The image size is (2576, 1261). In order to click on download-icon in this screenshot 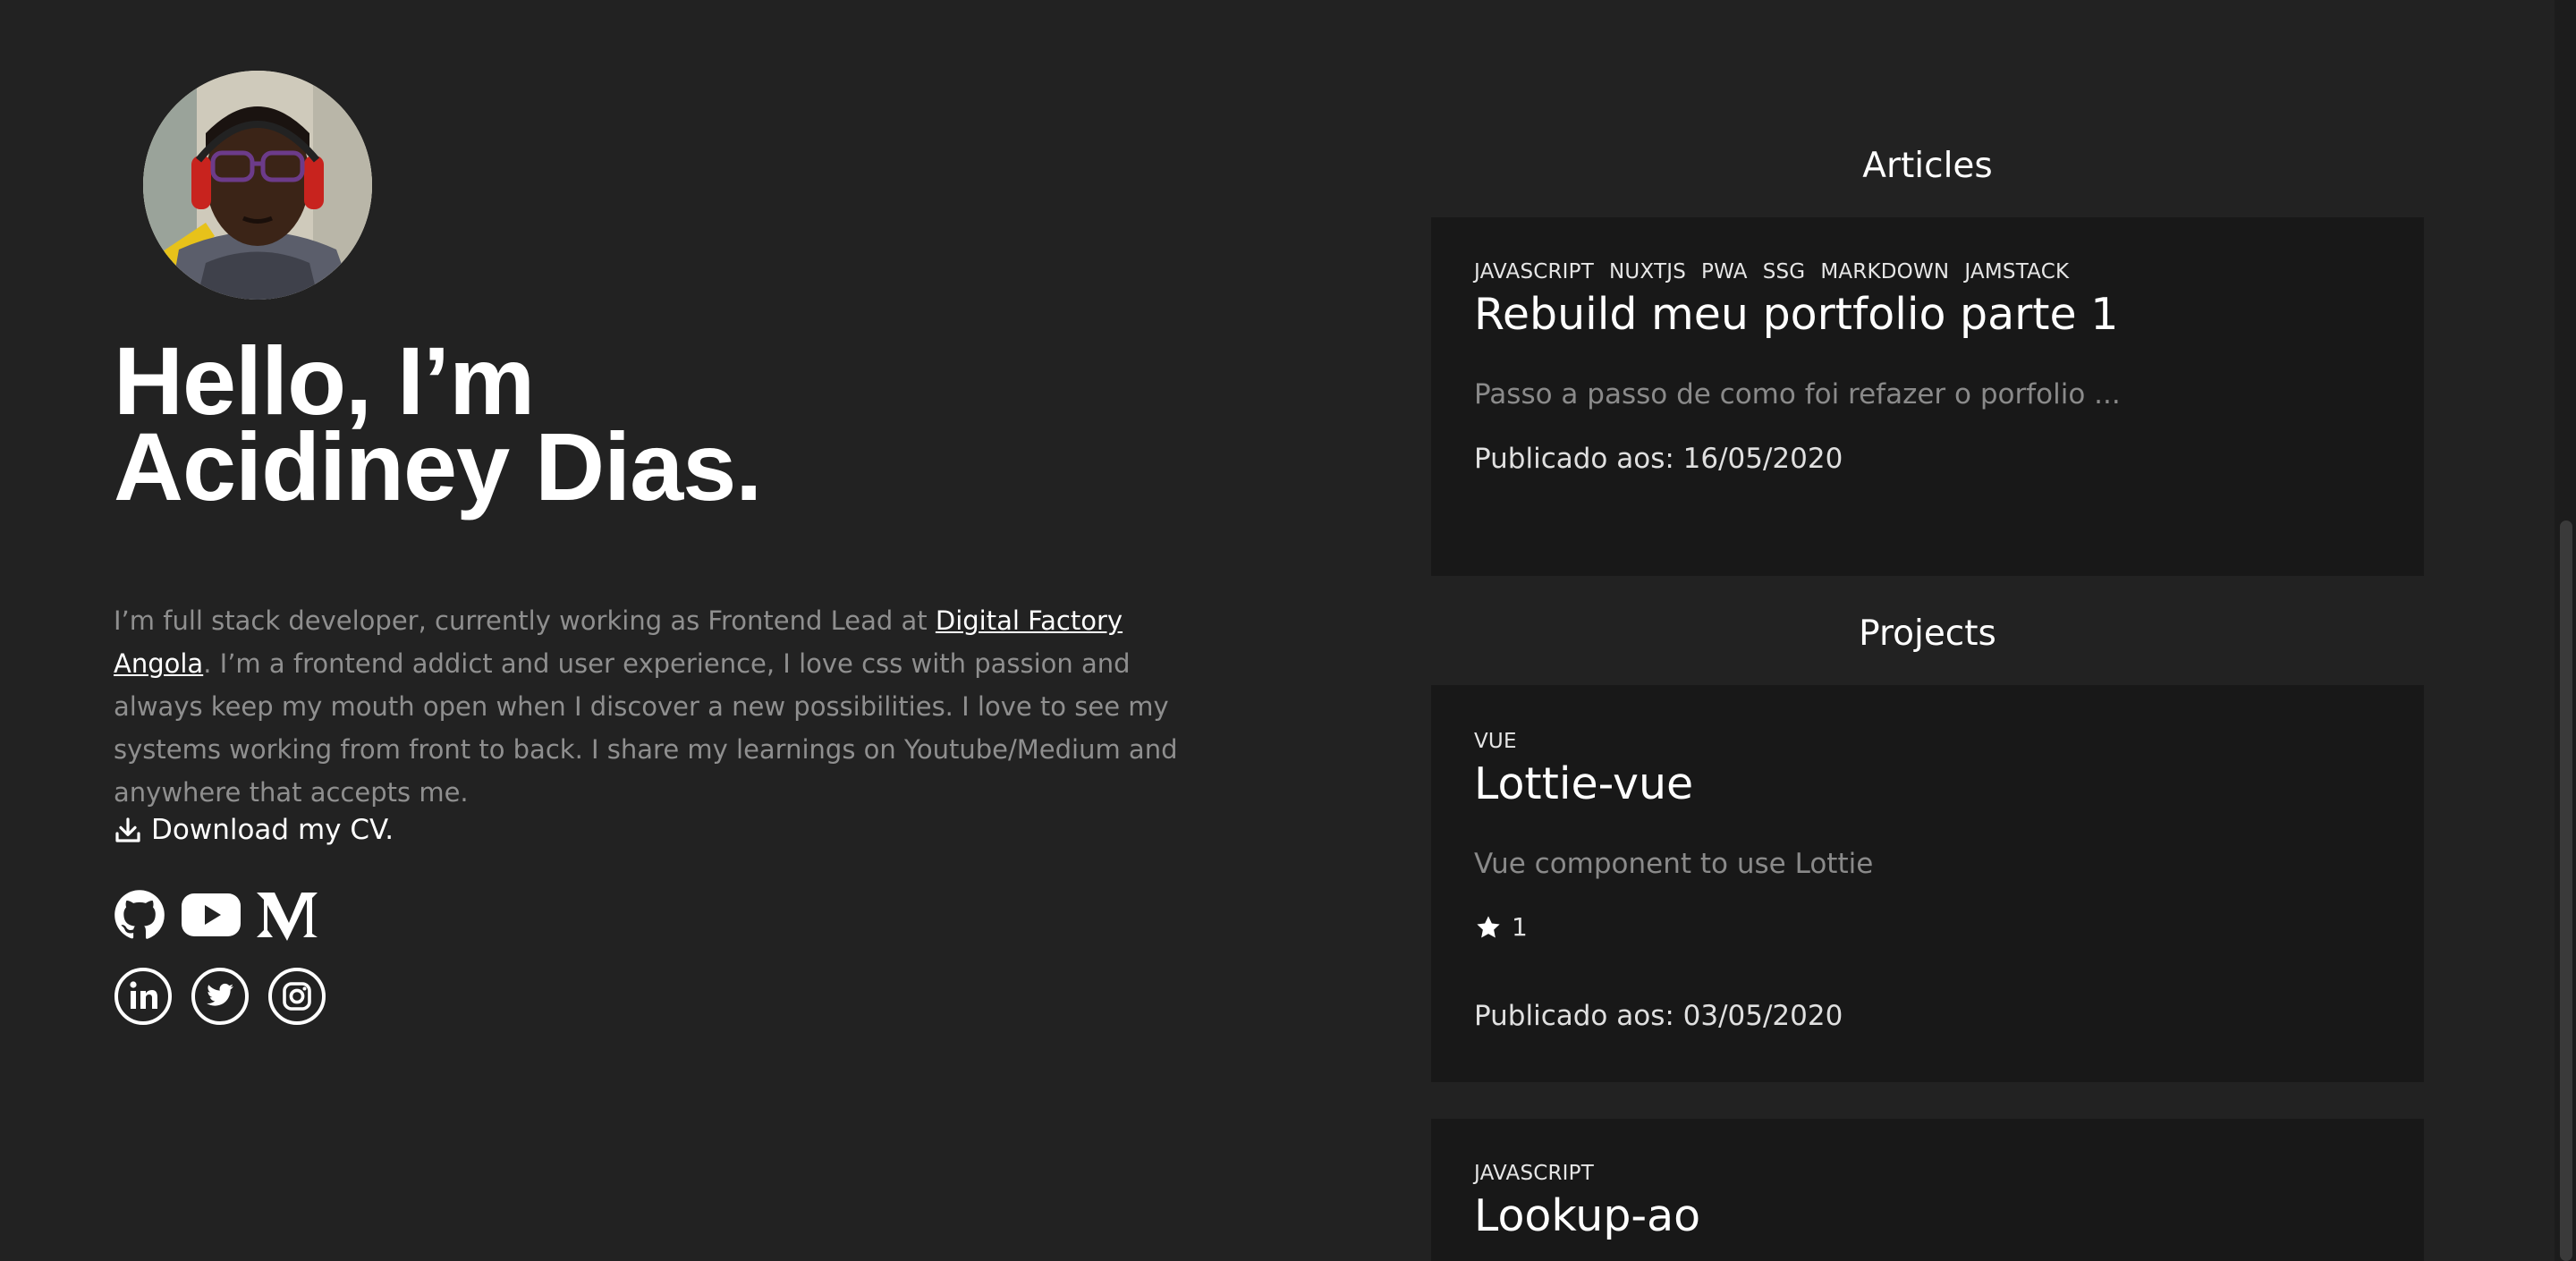, I will do `click(127, 829)`.